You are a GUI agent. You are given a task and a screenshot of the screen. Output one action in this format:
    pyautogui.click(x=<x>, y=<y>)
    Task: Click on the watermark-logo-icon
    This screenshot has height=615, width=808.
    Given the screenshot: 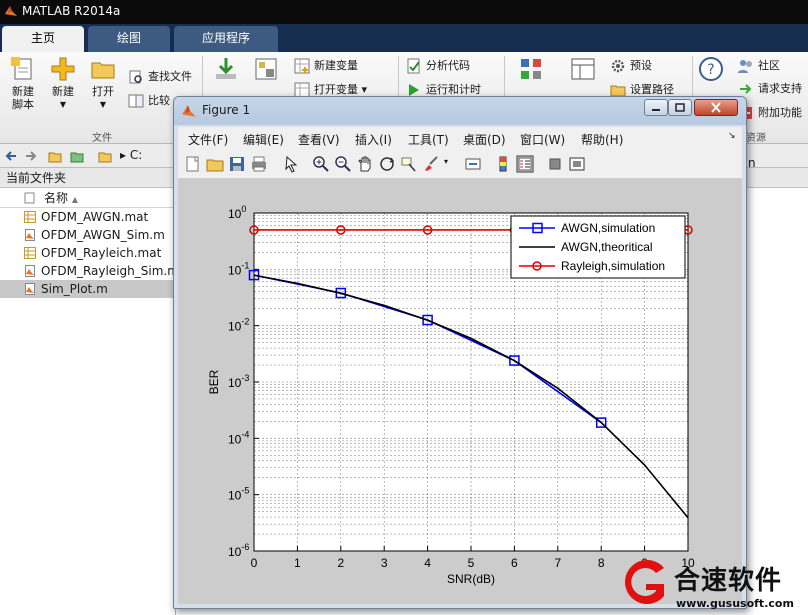 What is the action you would take?
    pyautogui.click(x=644, y=582)
    